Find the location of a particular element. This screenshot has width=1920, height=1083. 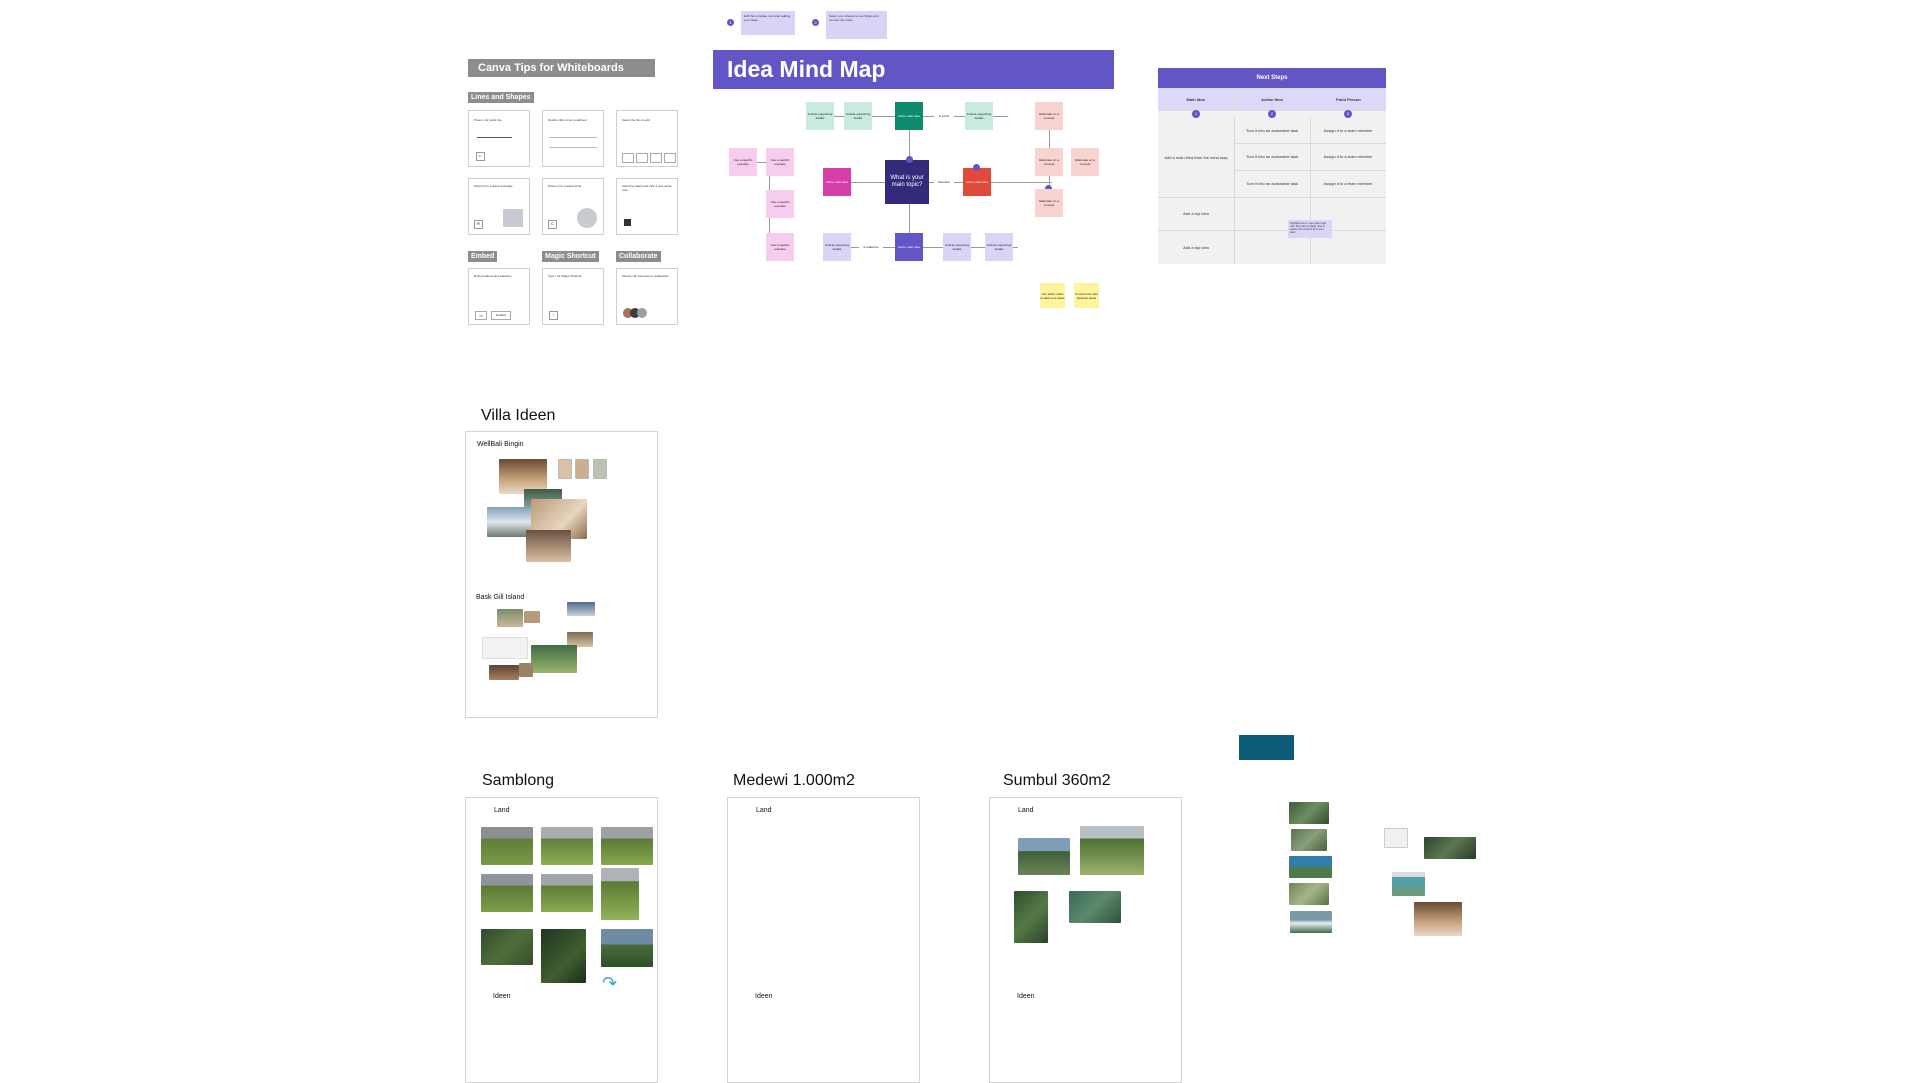

frame-villa: WellBali Bingin Bask Gili Island is located at coordinates (561, 574).